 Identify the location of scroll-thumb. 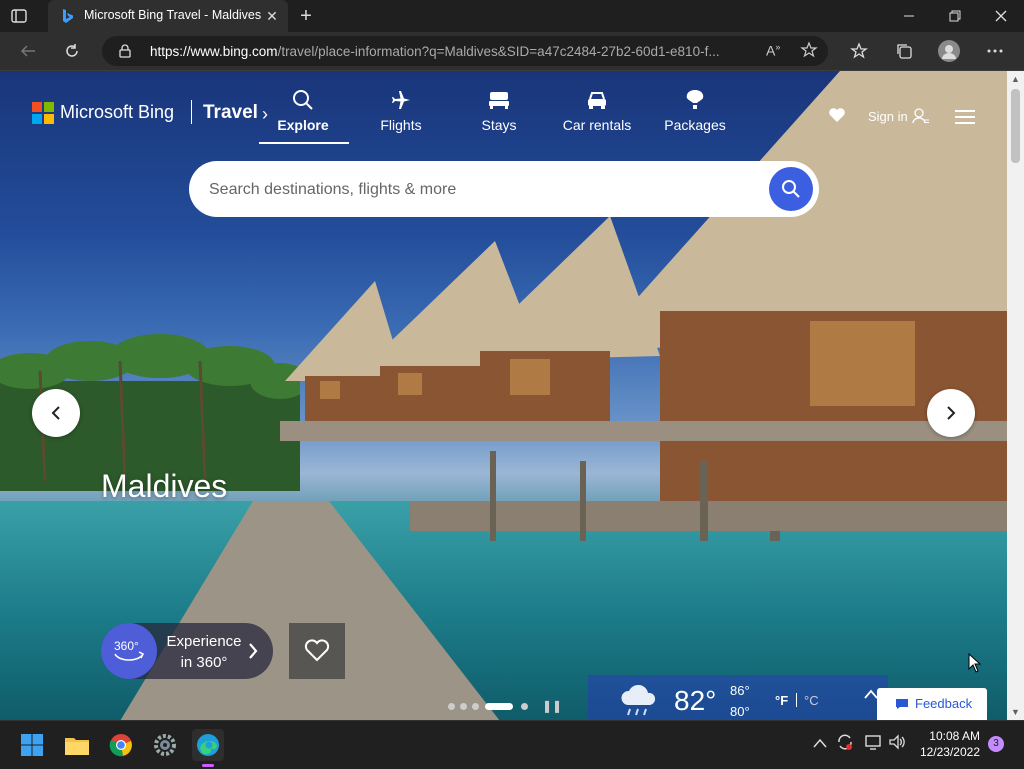
(1015, 126).